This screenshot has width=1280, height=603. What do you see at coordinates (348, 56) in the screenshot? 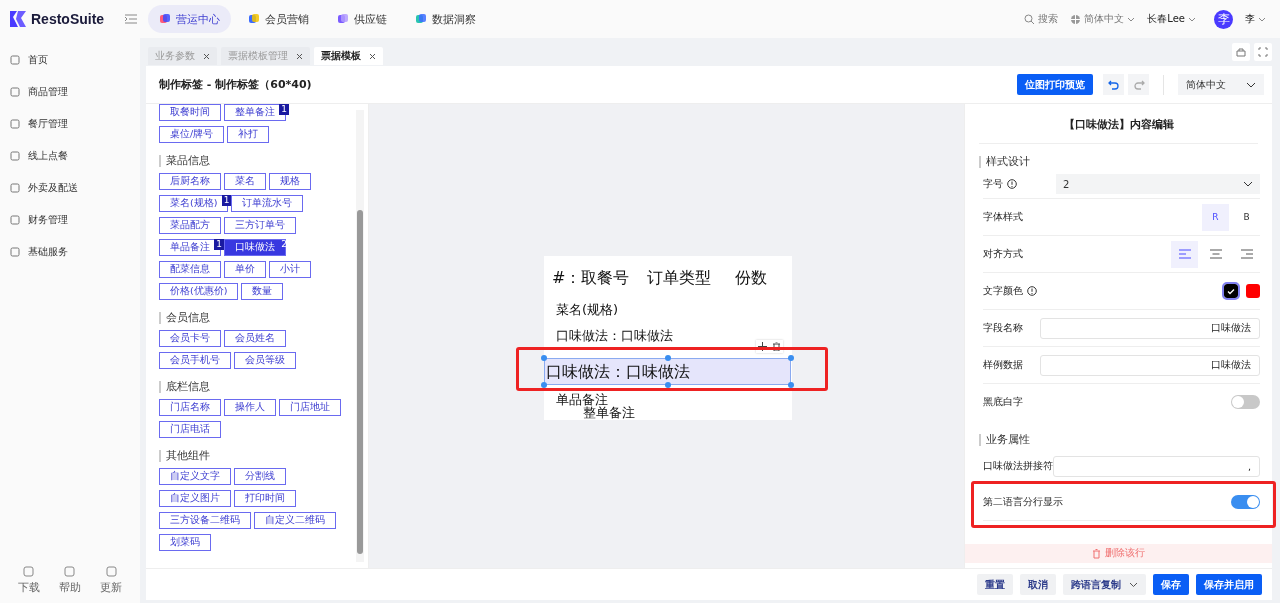
I see `page-tab: 票据模板` at bounding box center [348, 56].